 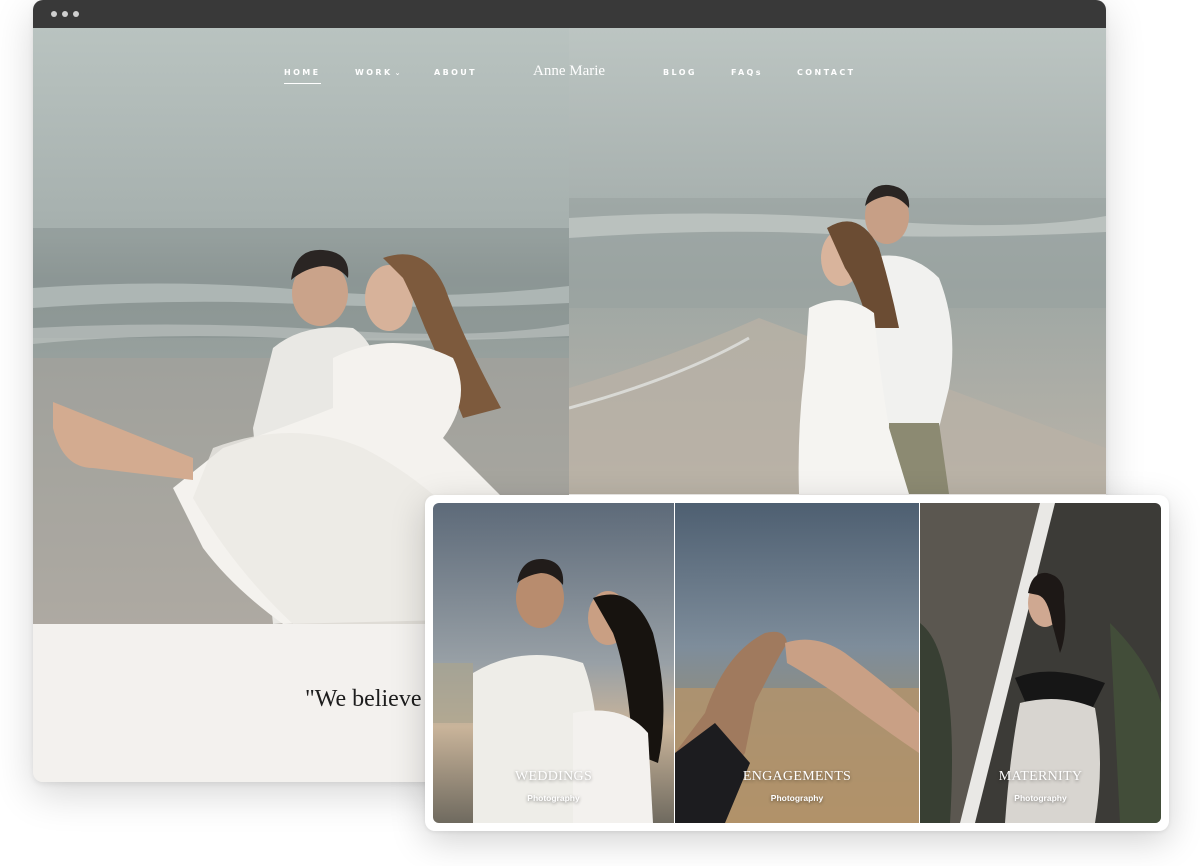 What do you see at coordinates (680, 72) in the screenshot?
I see `nav-item-blog: BLOG` at bounding box center [680, 72].